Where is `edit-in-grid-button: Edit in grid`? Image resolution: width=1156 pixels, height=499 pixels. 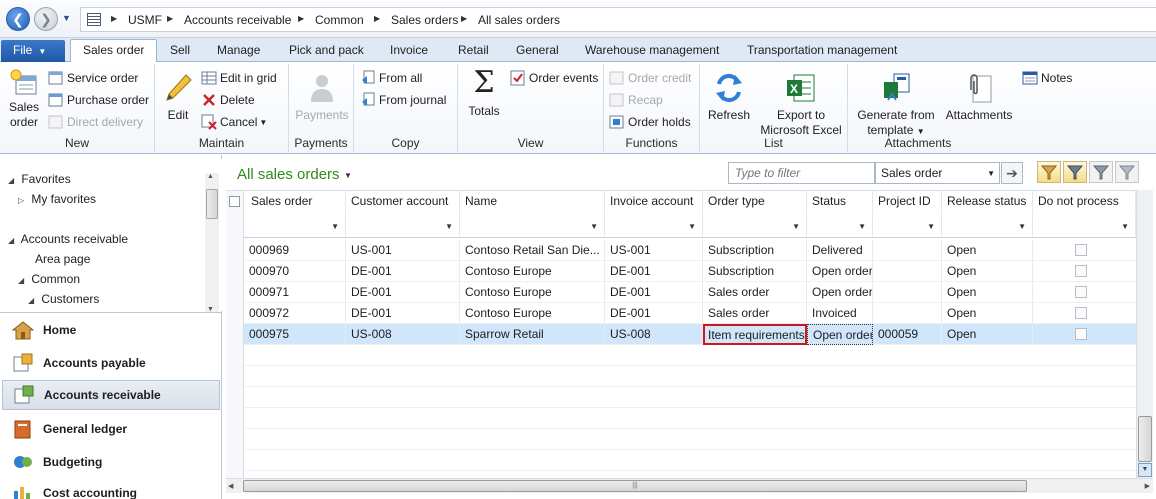 edit-in-grid-button: Edit in grid is located at coordinates (239, 78).